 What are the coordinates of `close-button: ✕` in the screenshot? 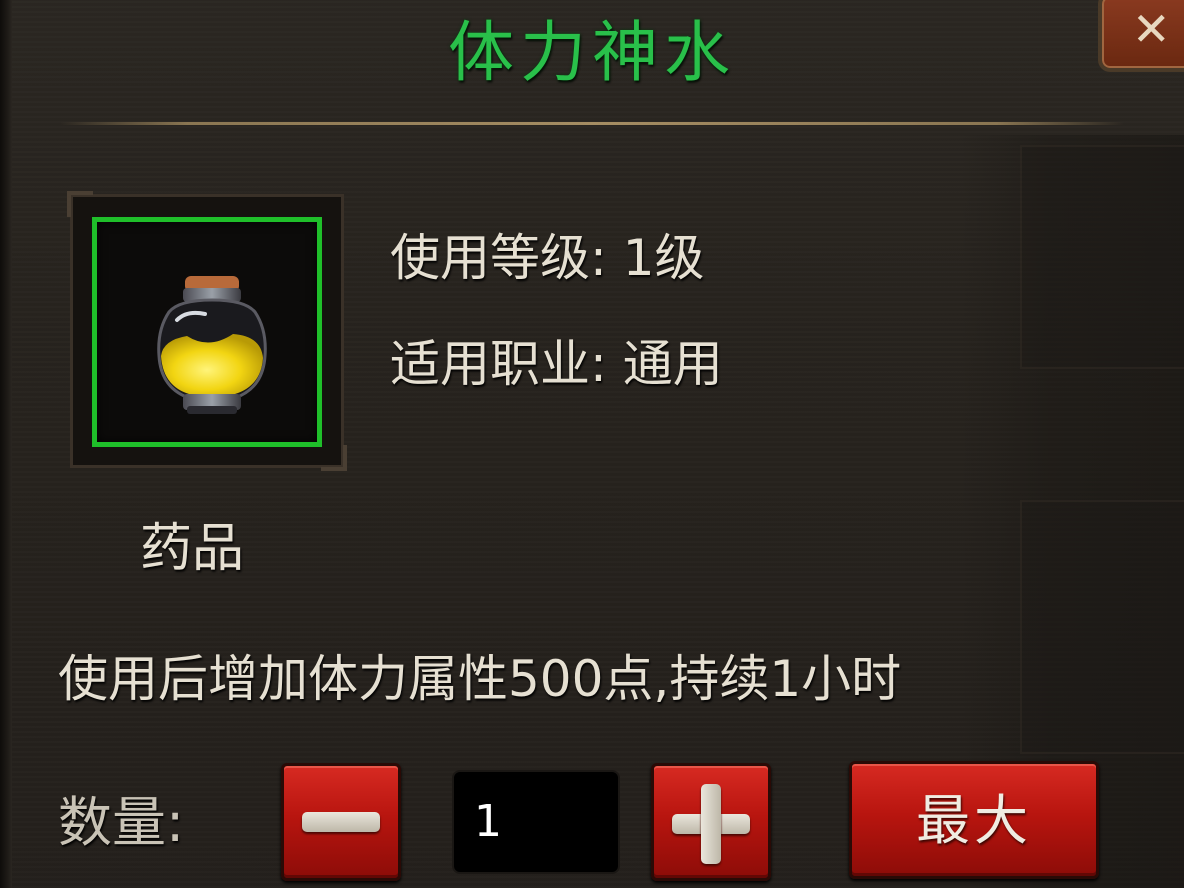 It's located at (1141, 36).